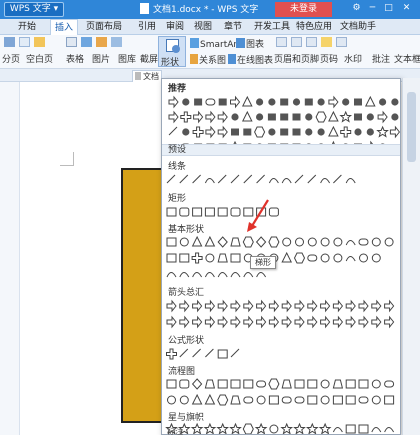  Describe the element at coordinates (147, 27) in the screenshot. I see `tab-references: 引用` at that location.